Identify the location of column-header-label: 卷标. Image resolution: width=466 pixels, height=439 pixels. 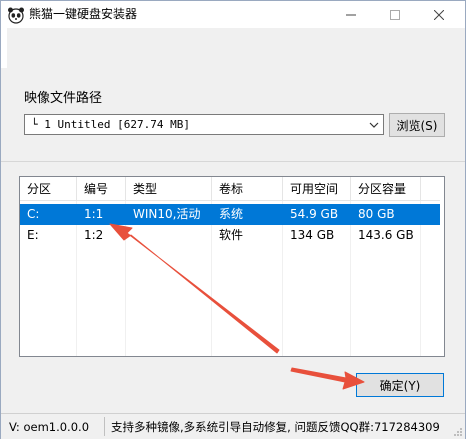
(247, 189).